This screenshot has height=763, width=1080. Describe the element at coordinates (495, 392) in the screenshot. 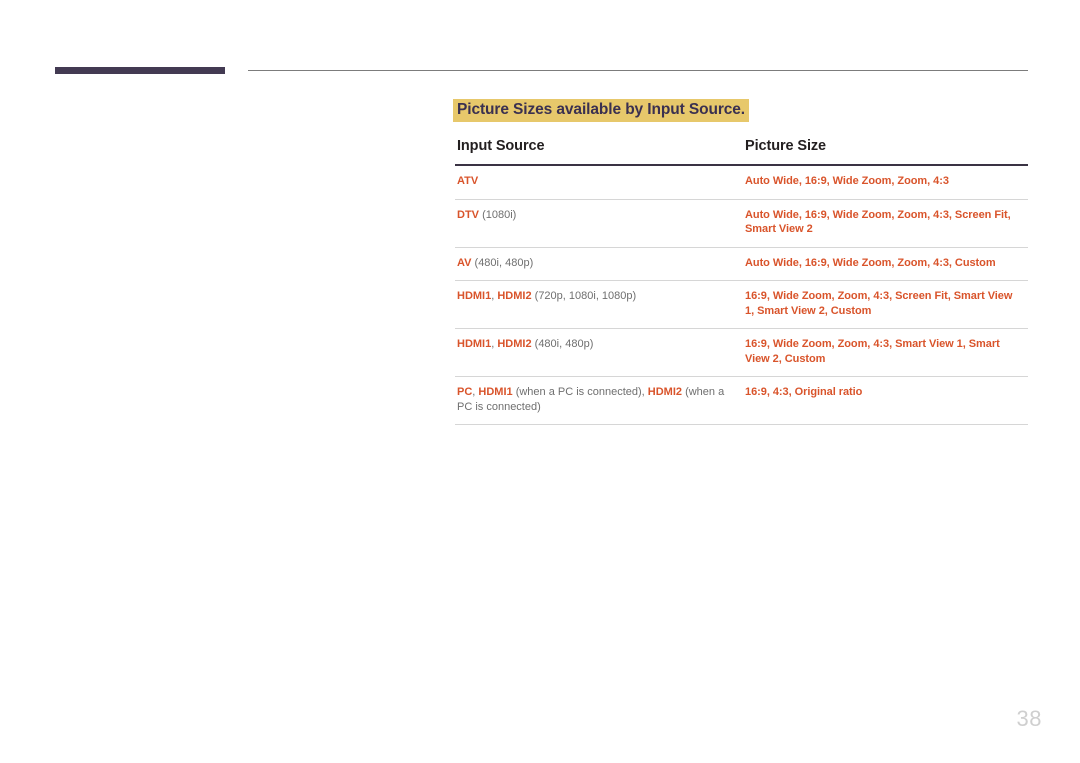

I see `source-label-secondary: HDMI1` at that location.